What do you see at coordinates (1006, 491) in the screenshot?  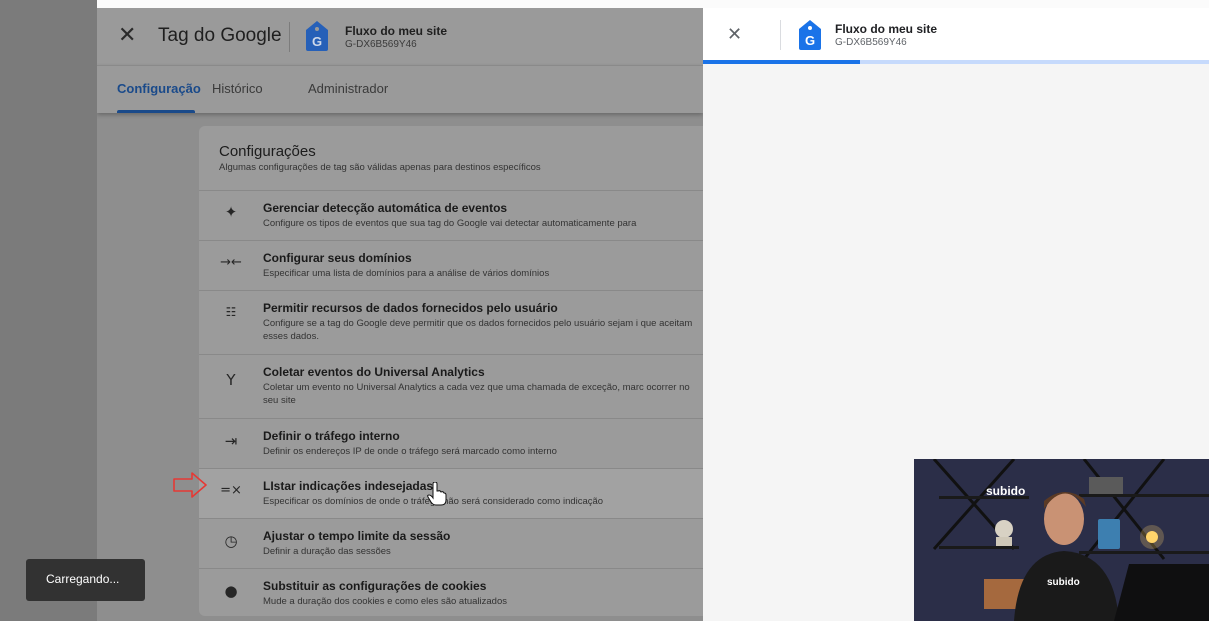 I see `webcam-sign: subido` at bounding box center [1006, 491].